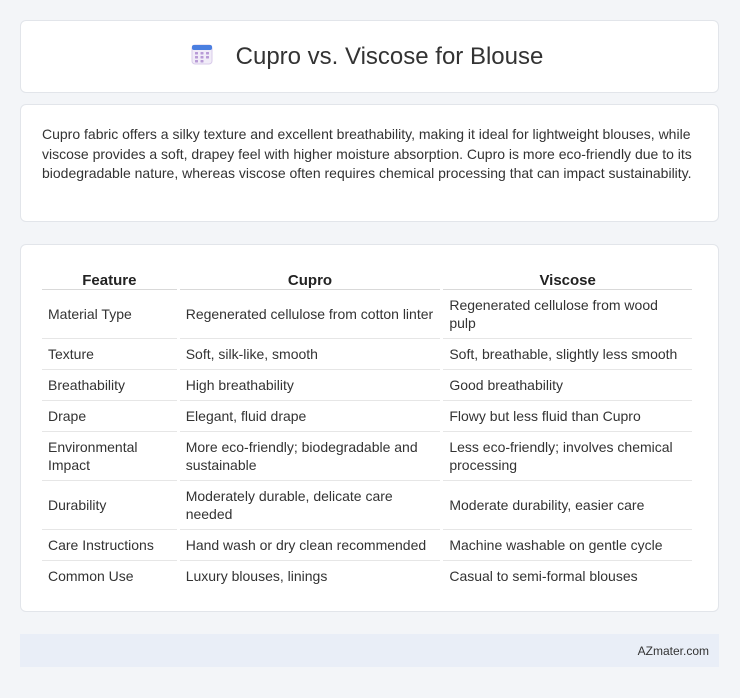 Image resolution: width=740 pixels, height=698 pixels. What do you see at coordinates (310, 505) in the screenshot?
I see `cupro-cell: Moderately durable, delicate care needed` at bounding box center [310, 505].